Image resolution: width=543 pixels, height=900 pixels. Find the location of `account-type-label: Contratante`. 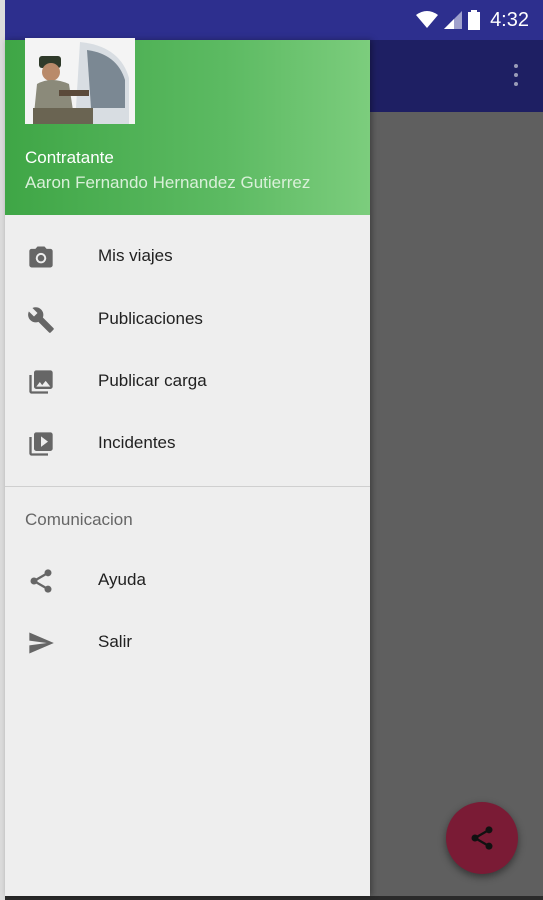

account-type-label: Contratante is located at coordinates (69, 157).